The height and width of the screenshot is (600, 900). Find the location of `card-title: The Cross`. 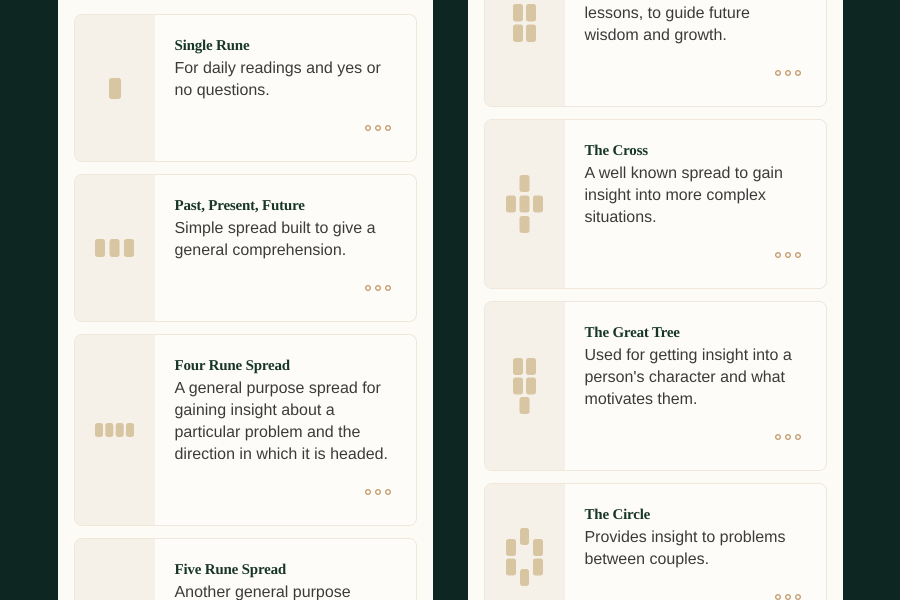

card-title: The Cross is located at coordinates (616, 151).